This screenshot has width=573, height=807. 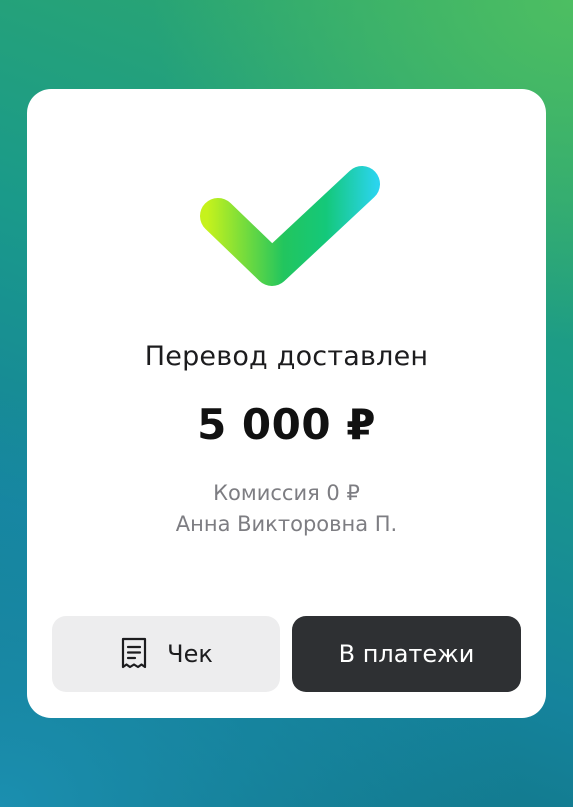 I want to click on payments-button-label: В платежи, so click(x=406, y=654).